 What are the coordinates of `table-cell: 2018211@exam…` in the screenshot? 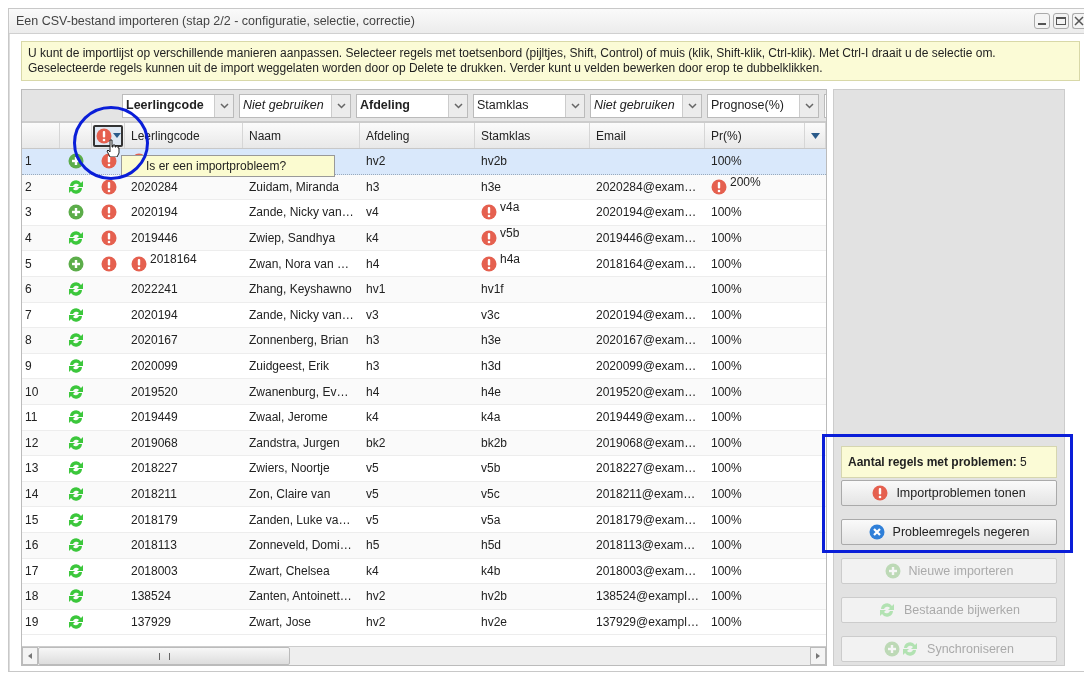 It's located at (646, 494).